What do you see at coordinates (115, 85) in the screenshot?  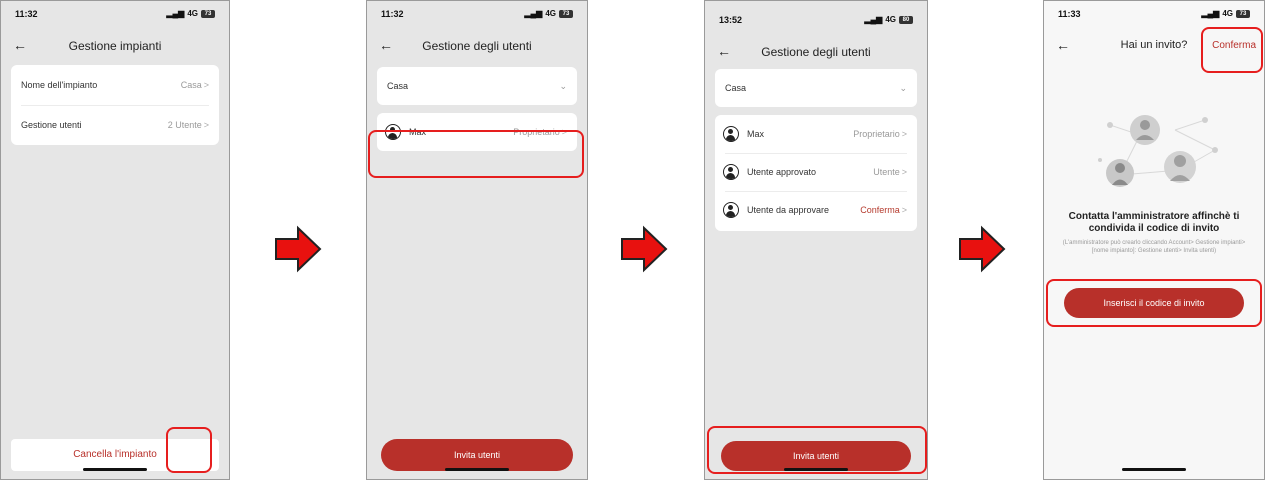 I see `row-plant-name: Nome dell'impianto Casa >` at bounding box center [115, 85].